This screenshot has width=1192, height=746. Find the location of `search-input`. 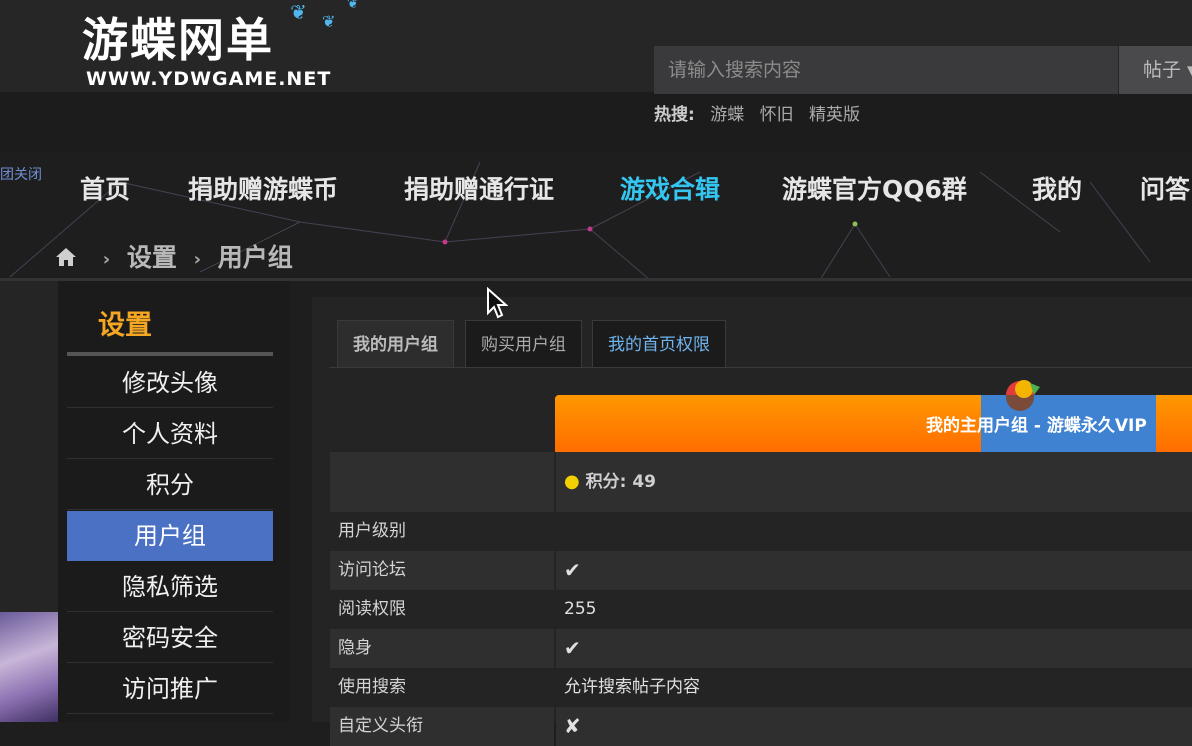

search-input is located at coordinates (886, 70).